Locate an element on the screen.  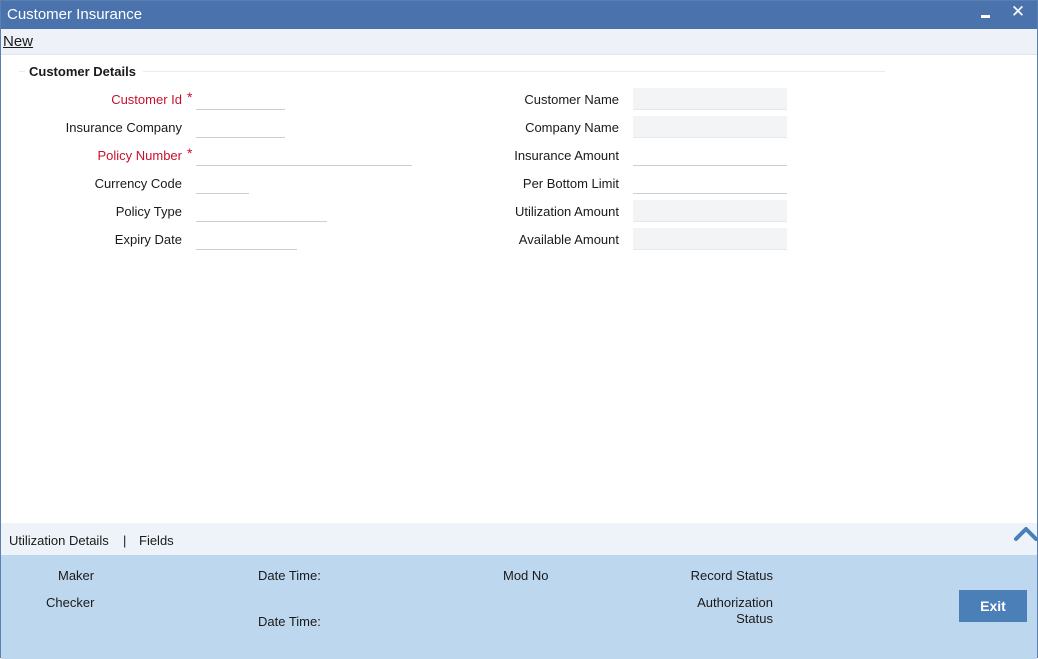
expiry-date-label: Expiry Date is located at coordinates (148, 239).